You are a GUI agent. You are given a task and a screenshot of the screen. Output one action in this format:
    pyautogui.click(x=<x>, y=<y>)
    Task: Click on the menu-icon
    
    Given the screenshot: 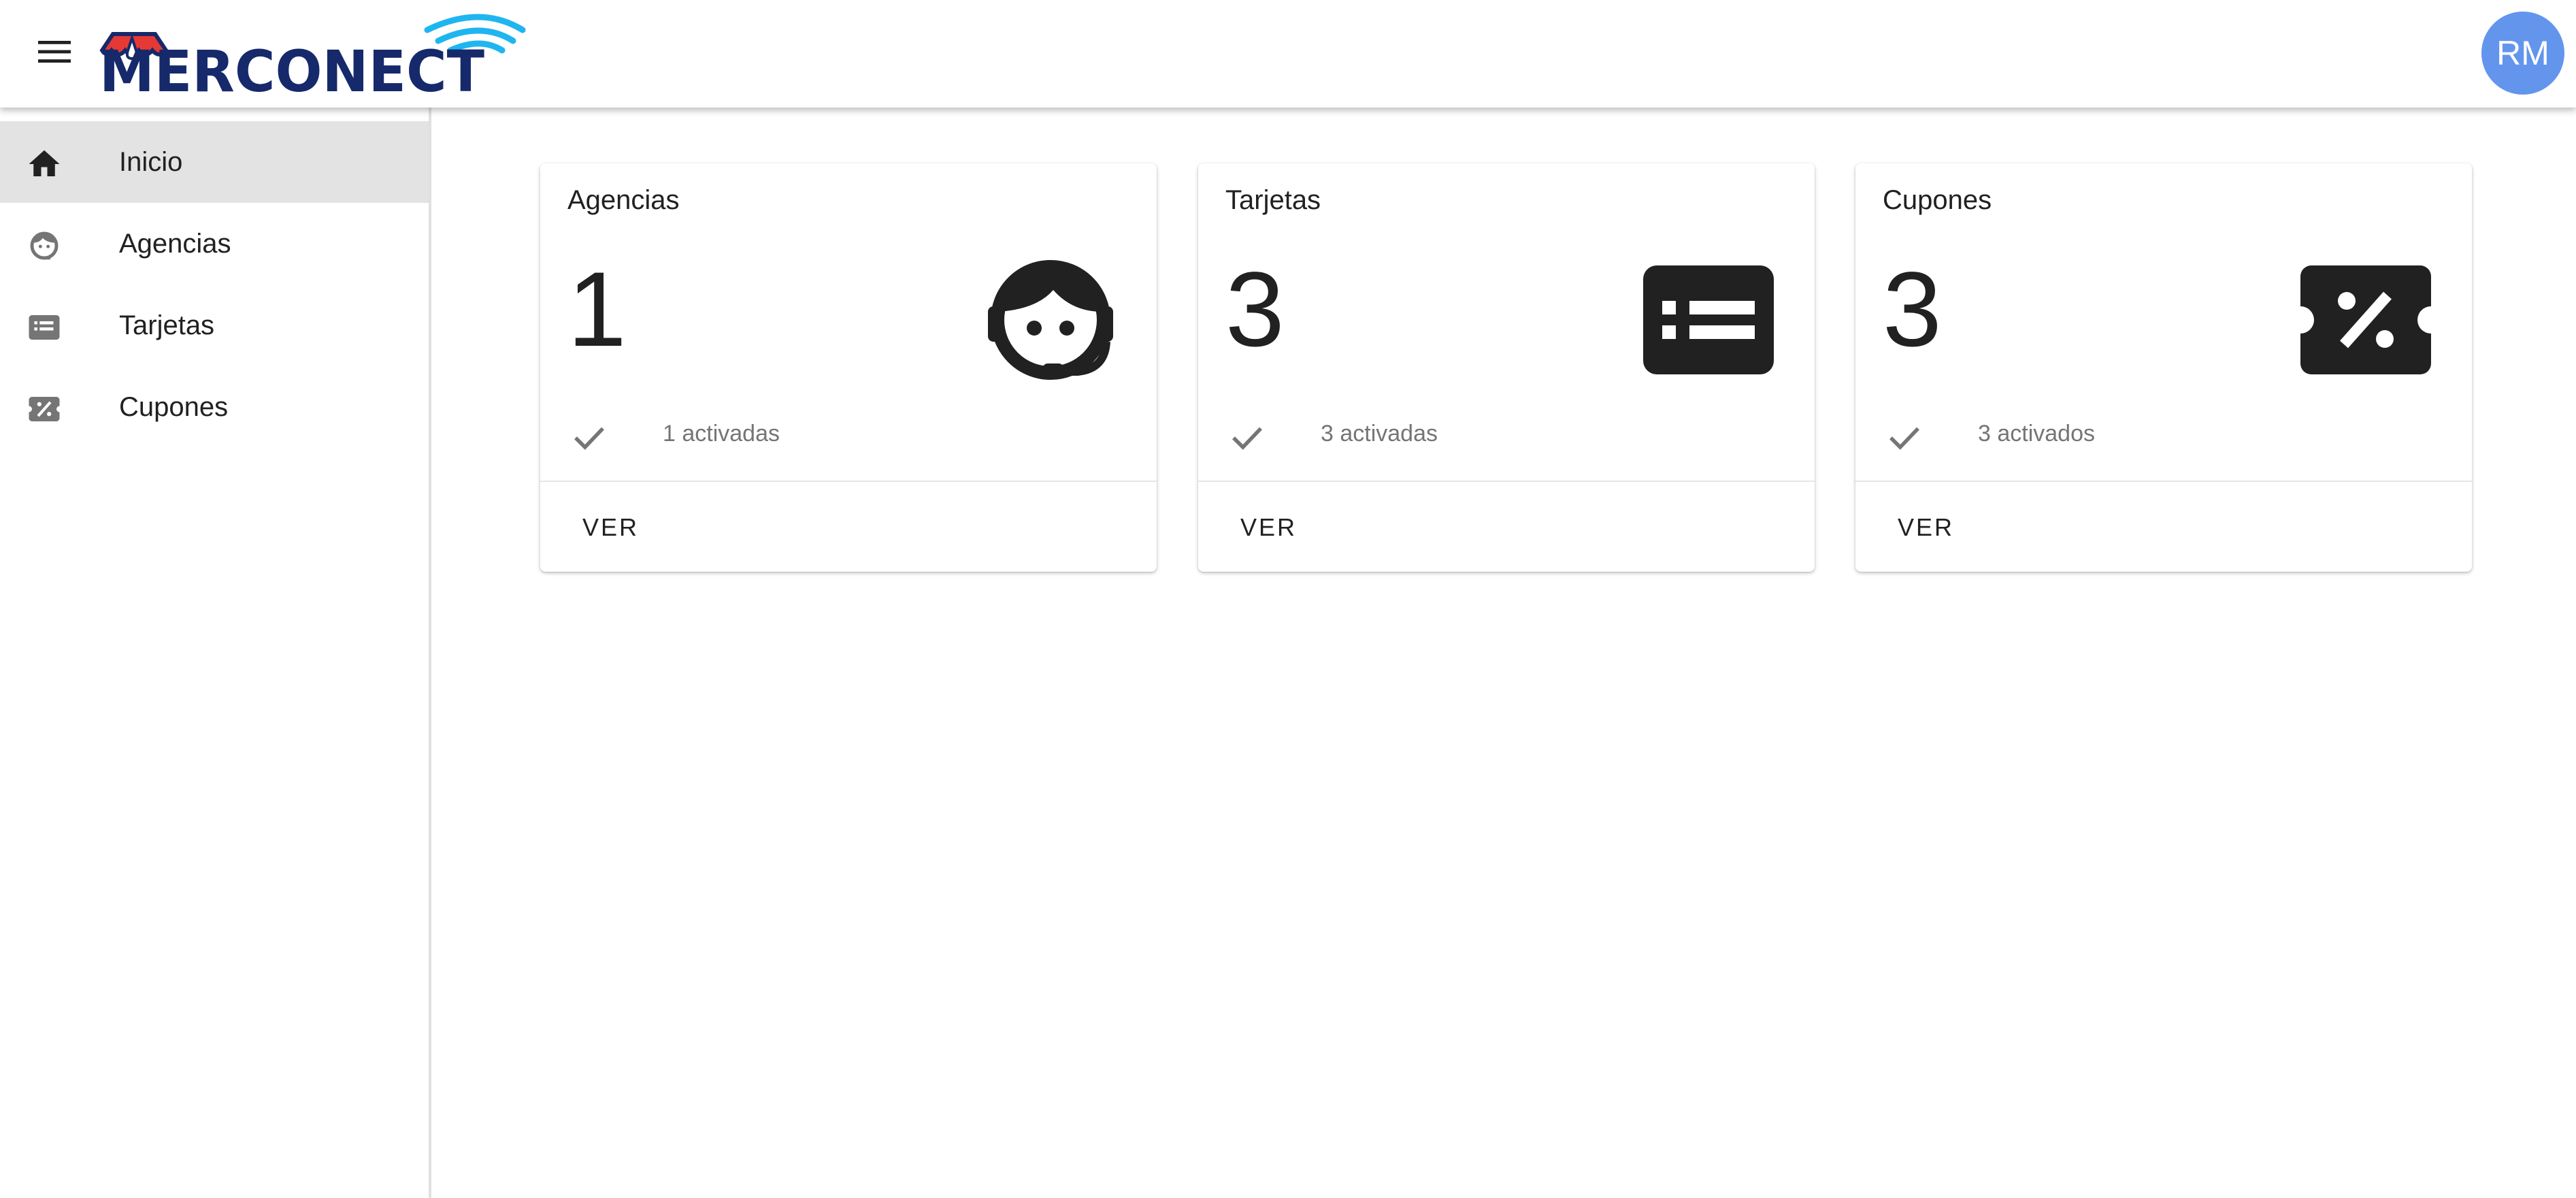 What is the action you would take?
    pyautogui.click(x=54, y=52)
    